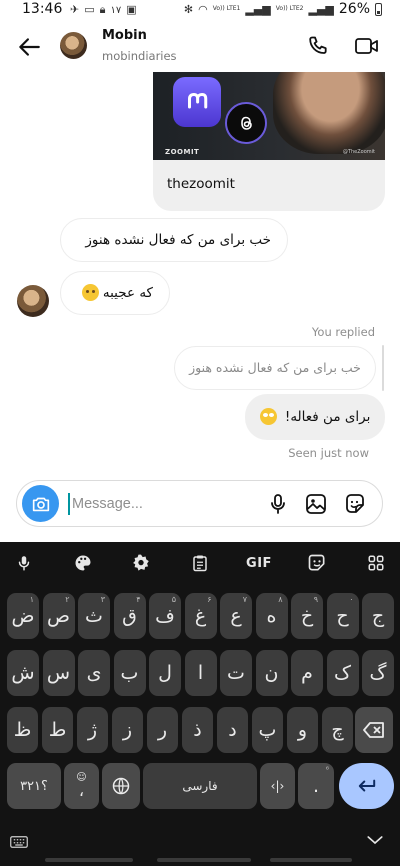  Describe the element at coordinates (129, 616) in the screenshot. I see `letter-key: ق۴` at that location.